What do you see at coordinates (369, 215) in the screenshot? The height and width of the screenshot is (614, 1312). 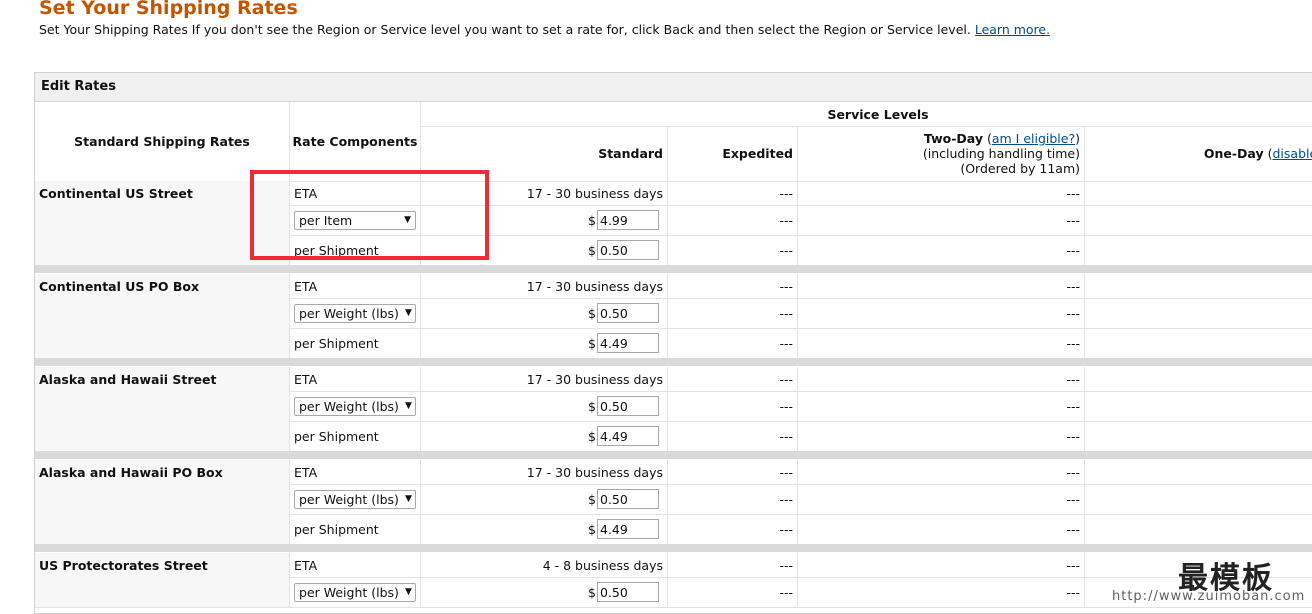 I see `highlight-box` at bounding box center [369, 215].